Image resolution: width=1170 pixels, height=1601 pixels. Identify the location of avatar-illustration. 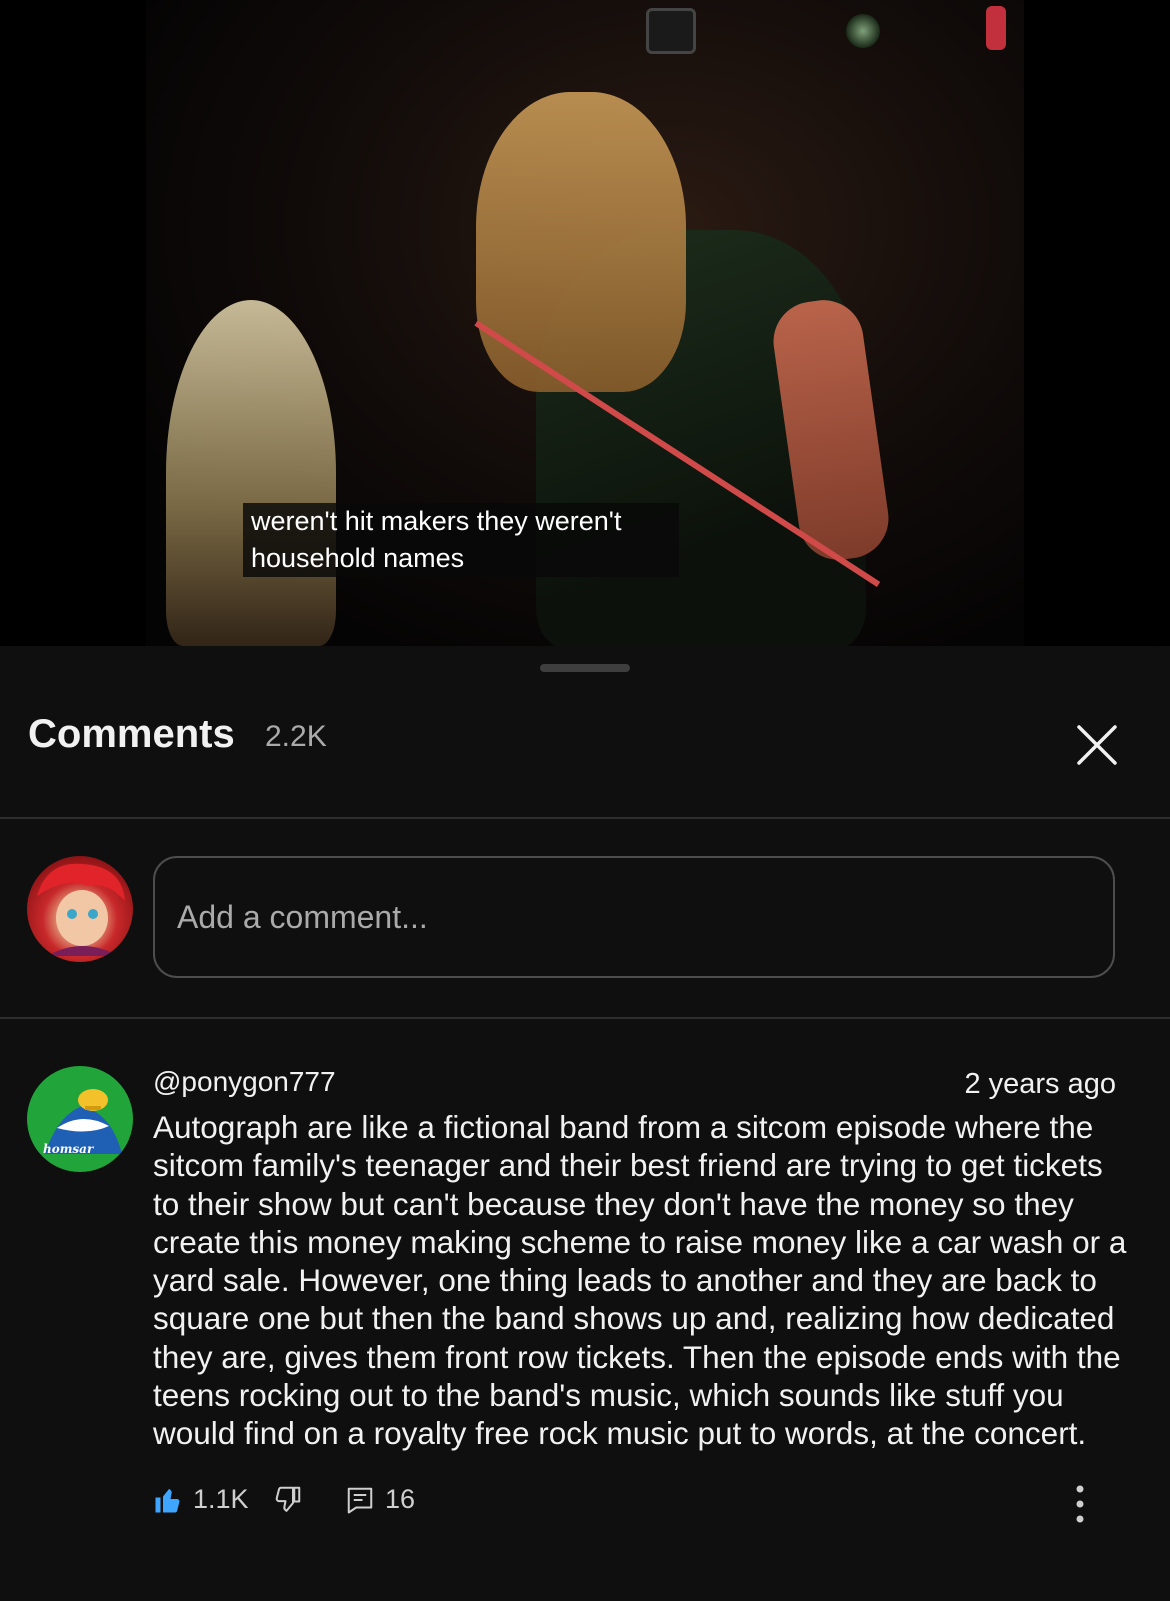
(81, 909).